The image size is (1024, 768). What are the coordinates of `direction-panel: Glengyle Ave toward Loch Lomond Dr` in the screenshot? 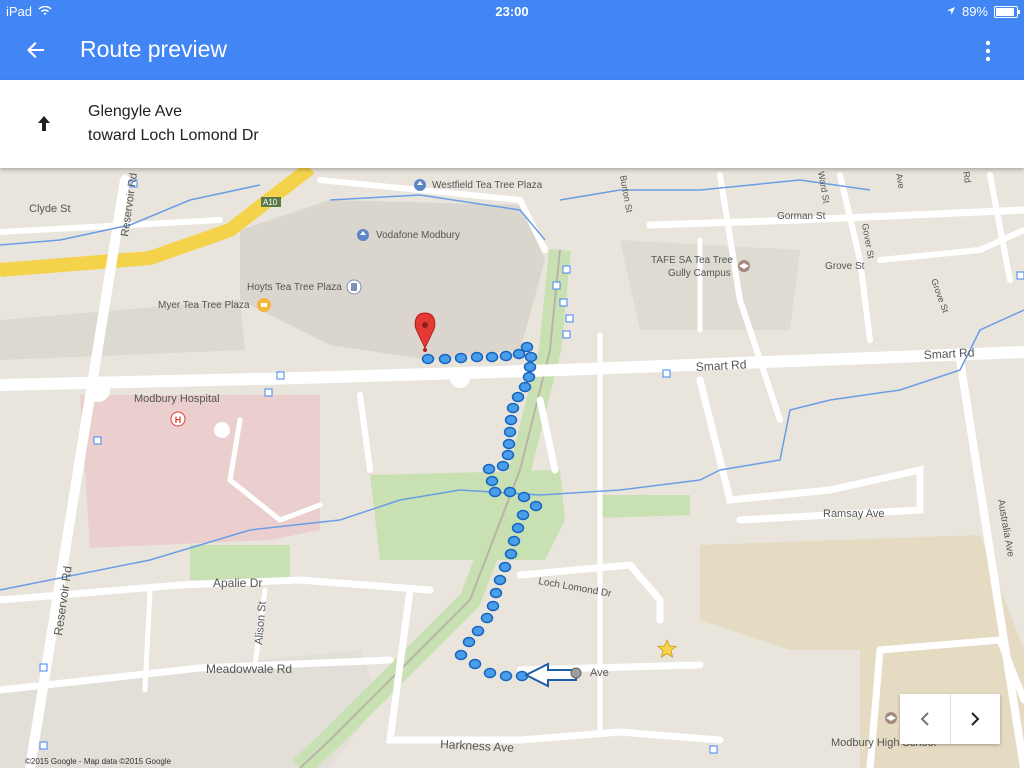 It's located at (512, 124).